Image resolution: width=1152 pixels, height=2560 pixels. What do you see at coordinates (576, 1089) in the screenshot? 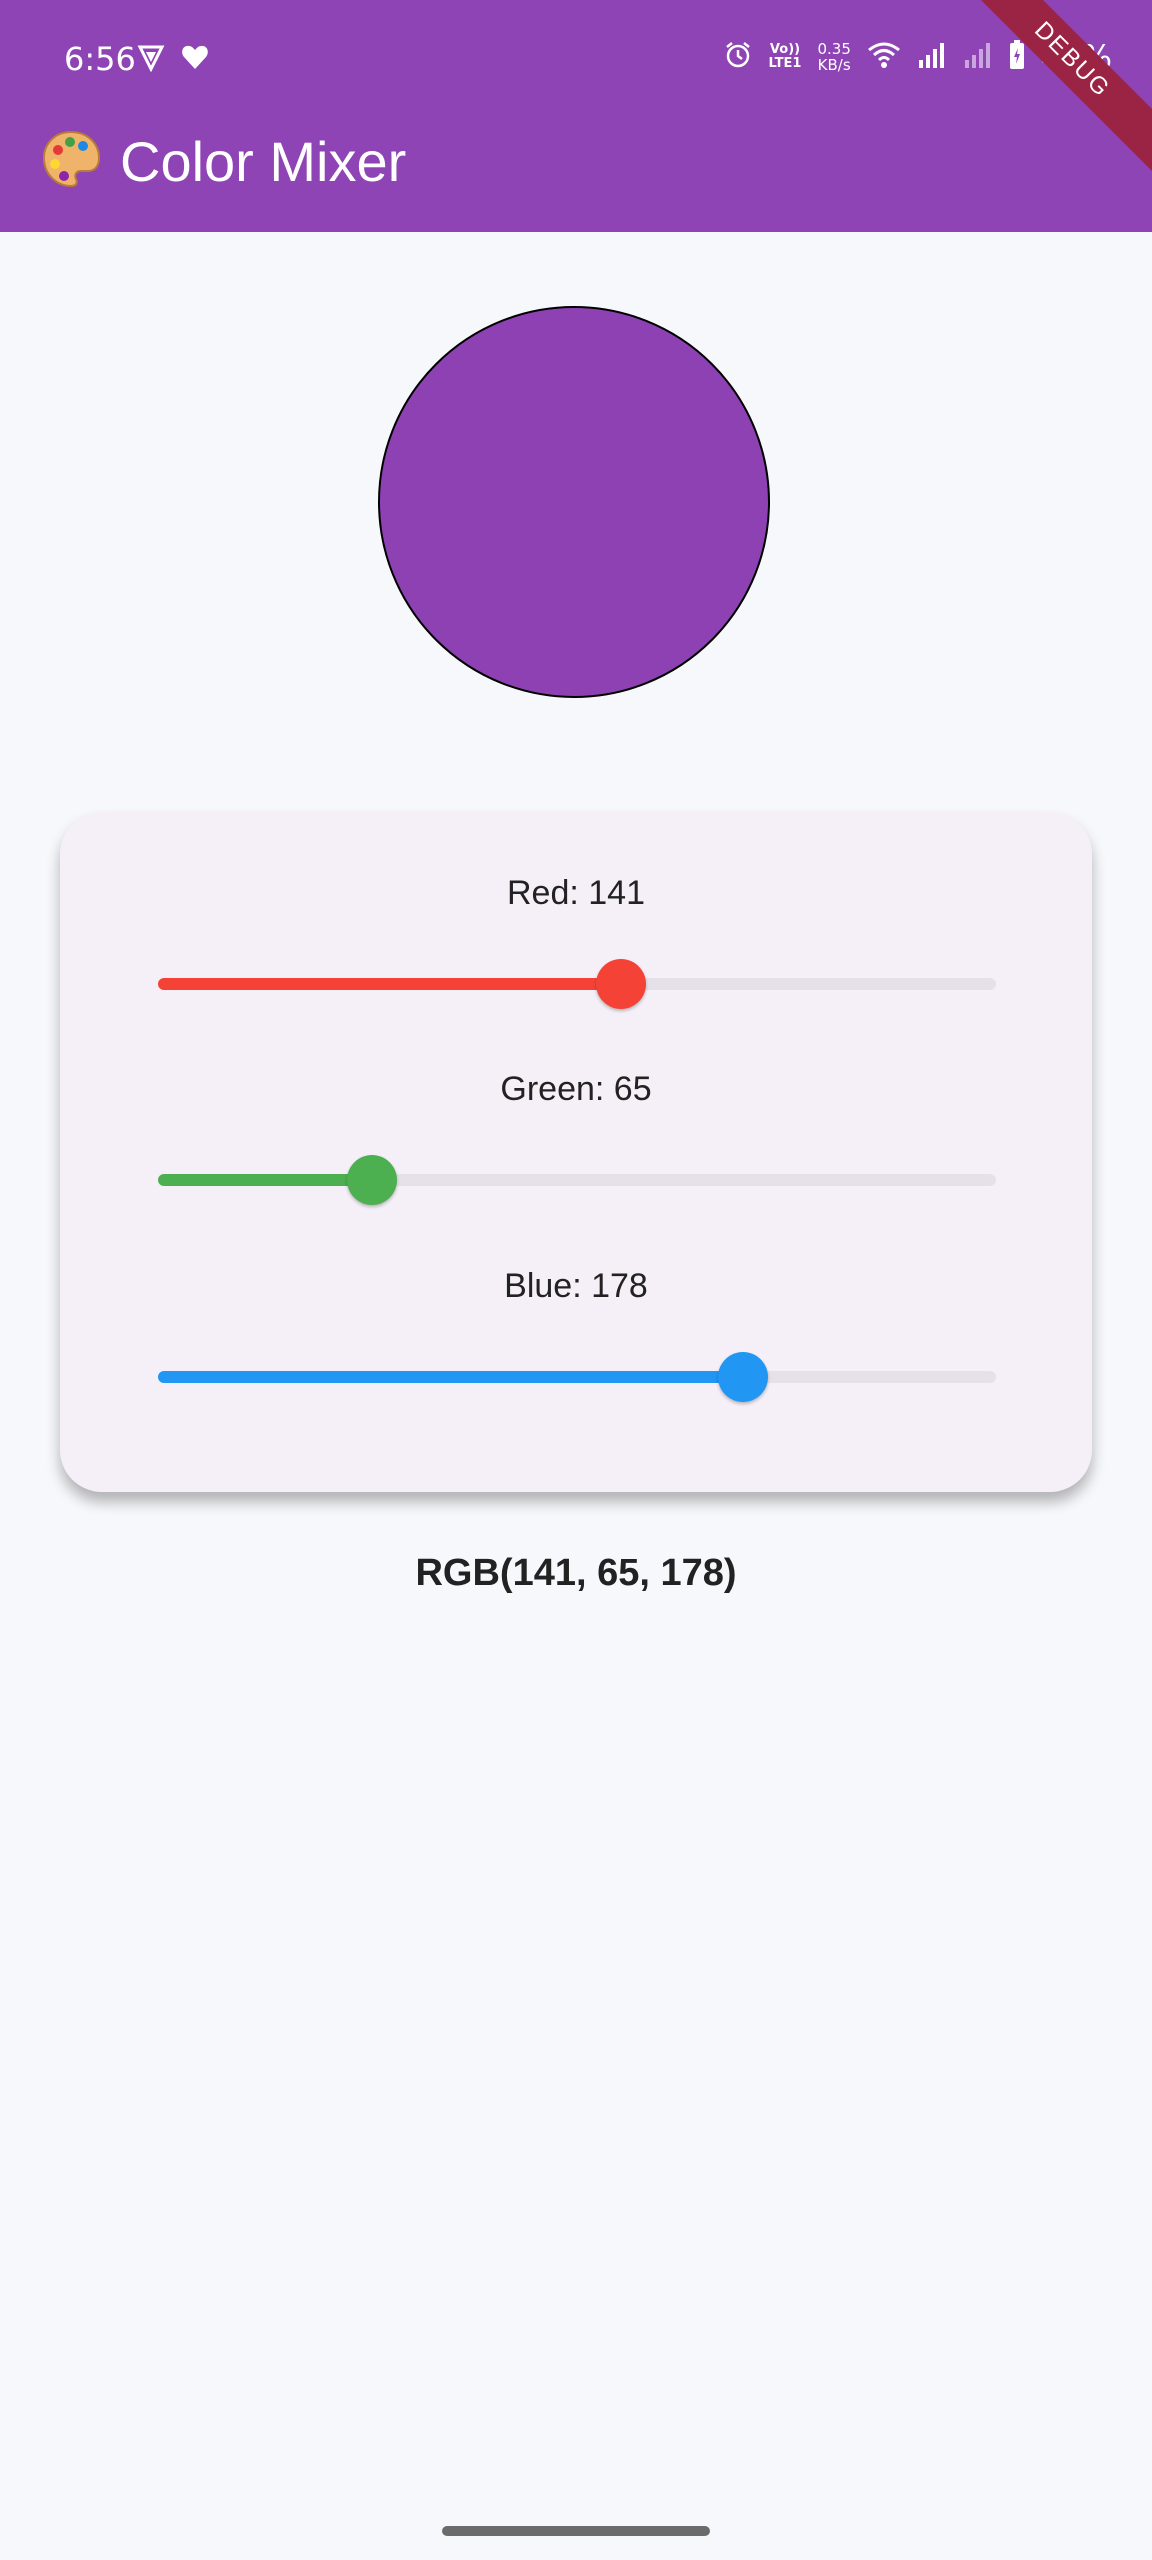
I see `green-slider-label: Green: 65` at bounding box center [576, 1089].